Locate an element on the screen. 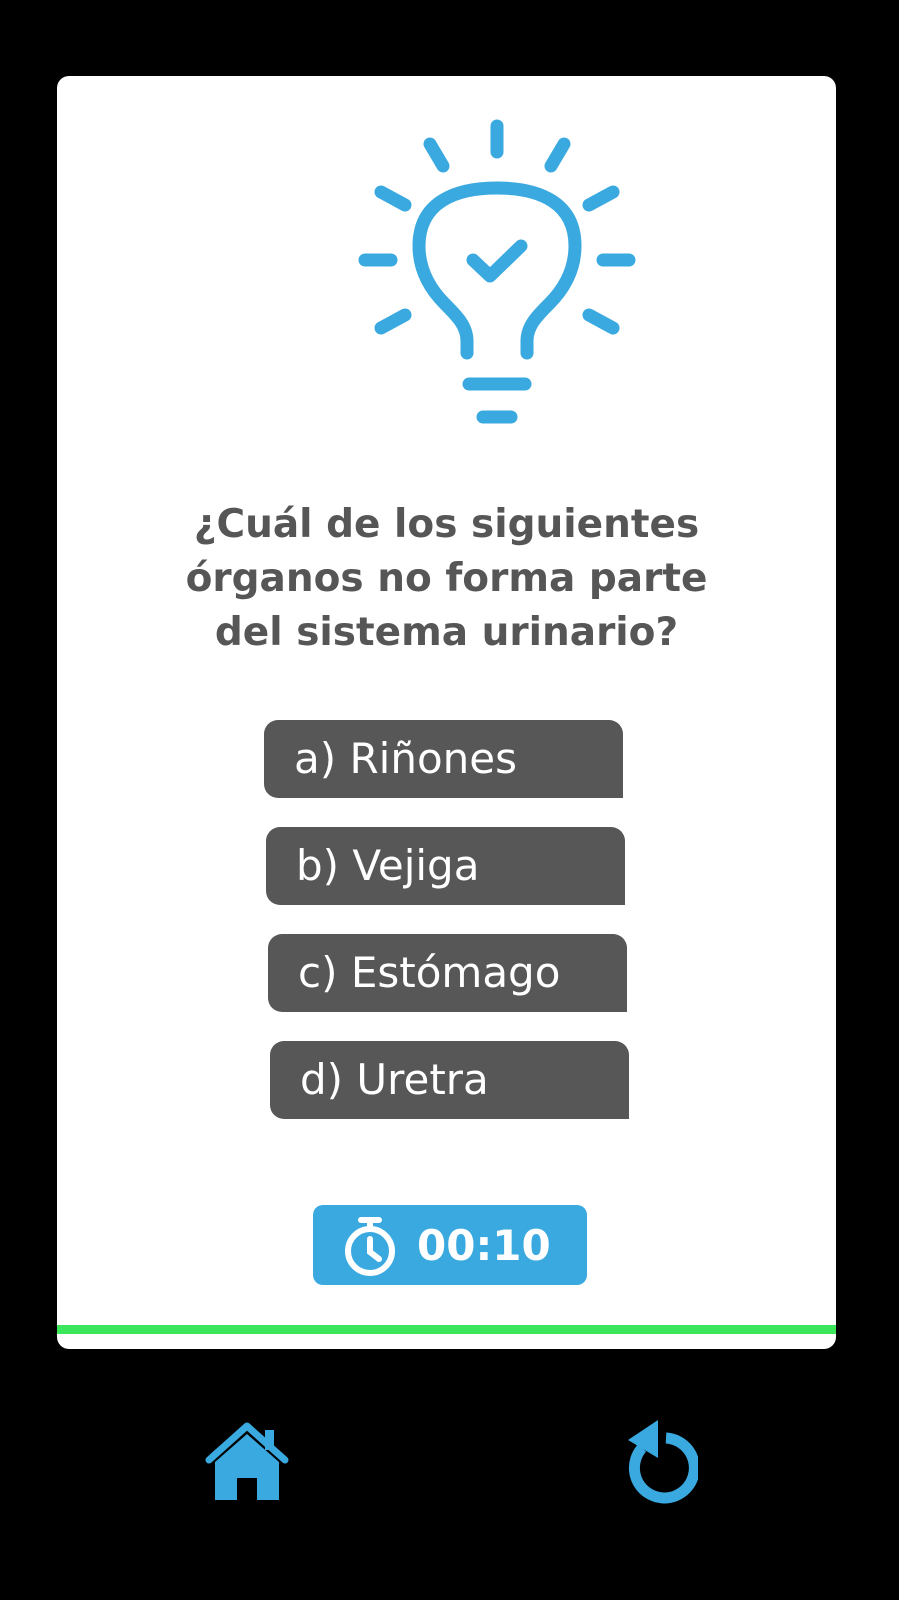 This screenshot has height=1600, width=899. progress-bar is located at coordinates (446, 1329).